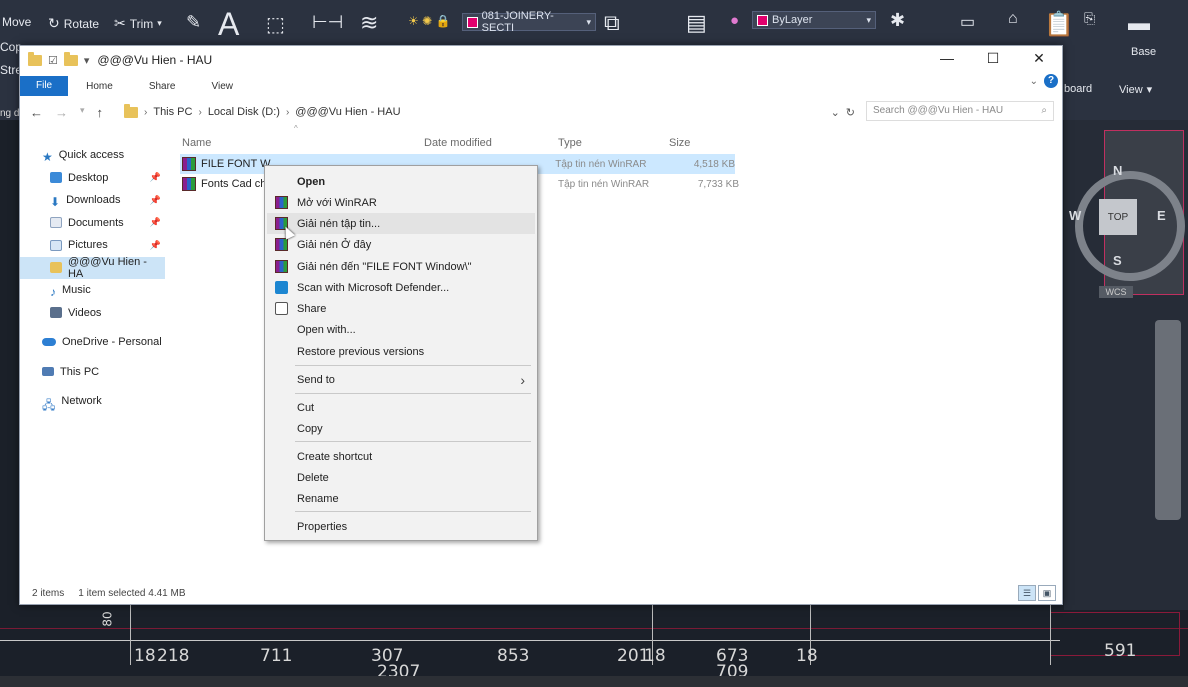  I want to click on canvas-side-text-value: ng d, so click(10, 113).